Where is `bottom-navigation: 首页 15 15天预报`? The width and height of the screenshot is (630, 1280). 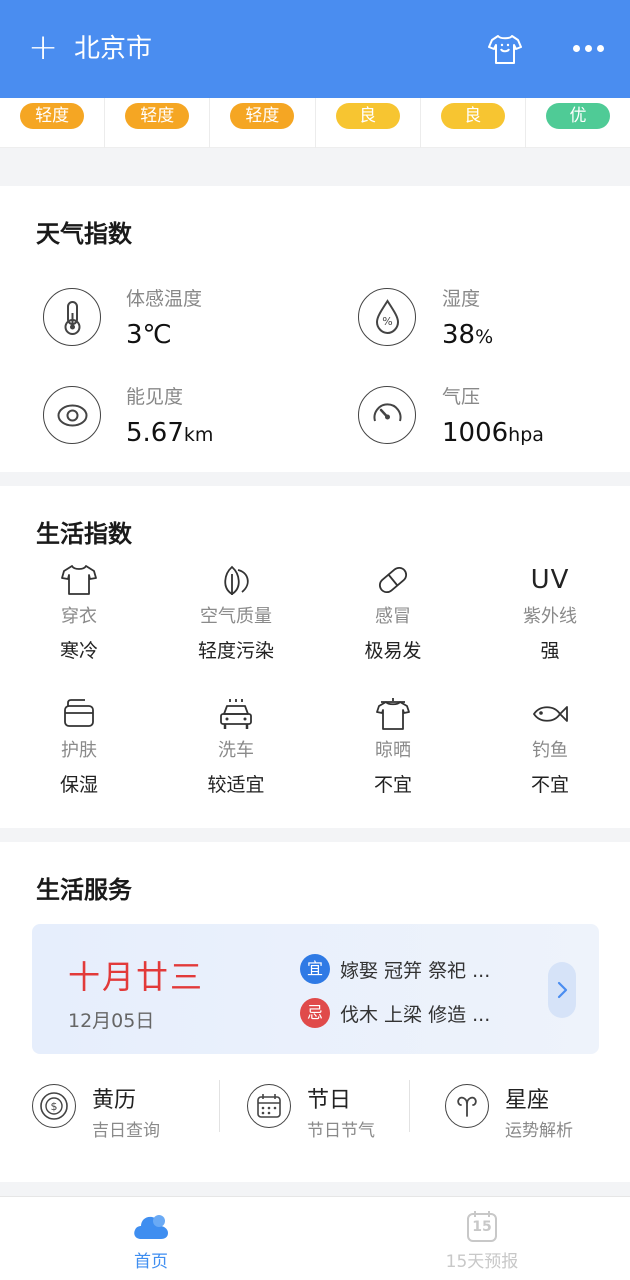 bottom-navigation: 首页 15 15天预报 is located at coordinates (315, 1238).